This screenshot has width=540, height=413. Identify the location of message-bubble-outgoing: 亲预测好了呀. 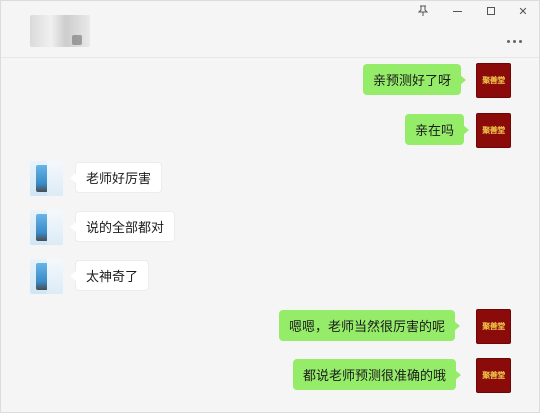
(415, 79).